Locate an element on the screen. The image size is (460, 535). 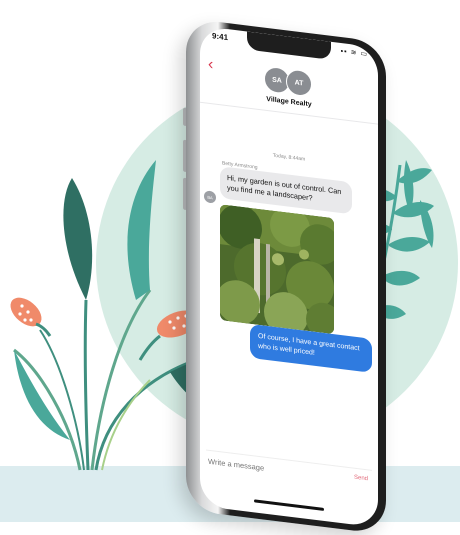
sender-avatar: BA is located at coordinates (210, 197).